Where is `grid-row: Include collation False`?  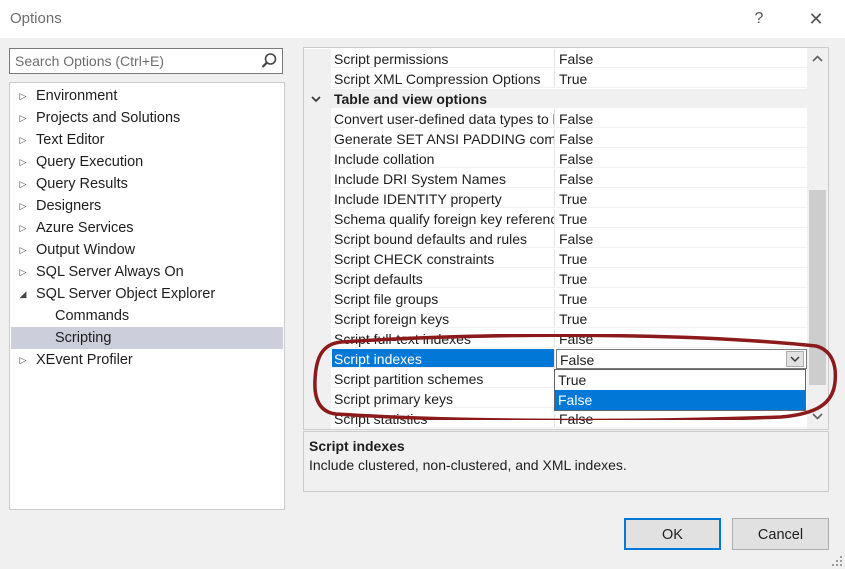
grid-row: Include collation False is located at coordinates (556, 159).